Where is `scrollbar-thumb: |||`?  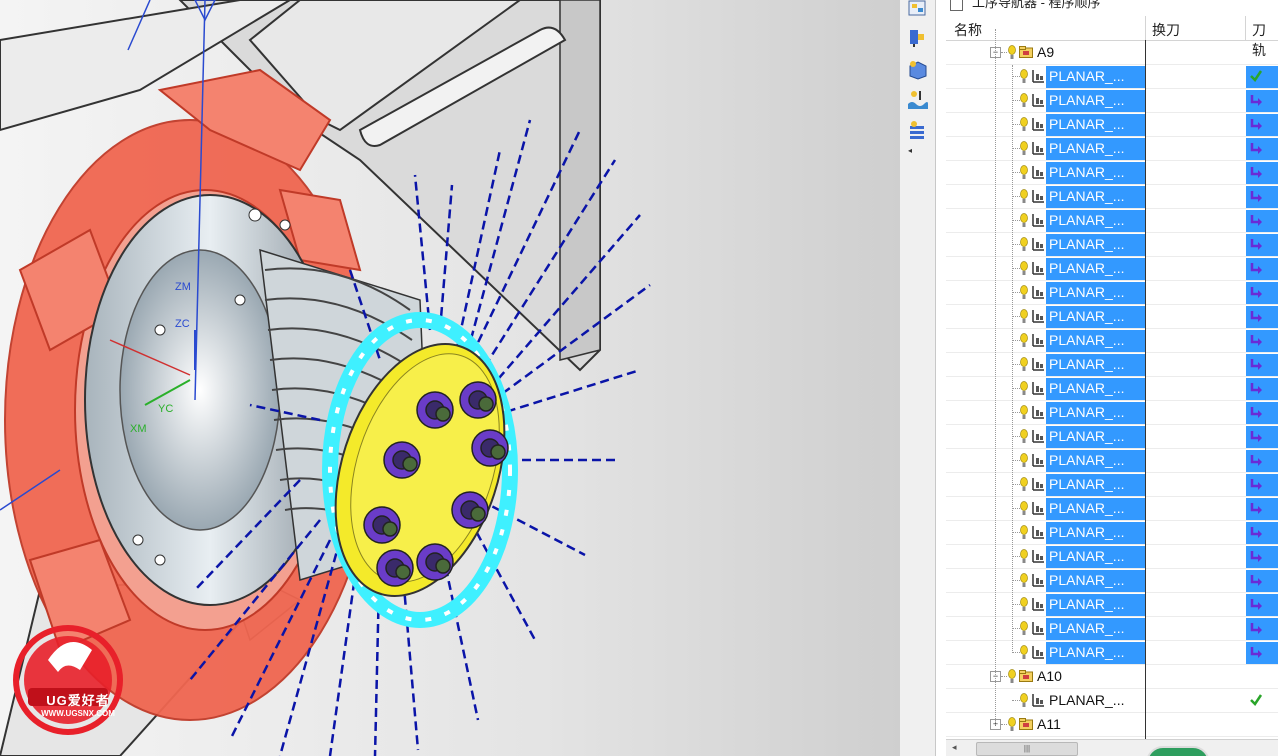
scrollbar-thumb: ||| is located at coordinates (1027, 749).